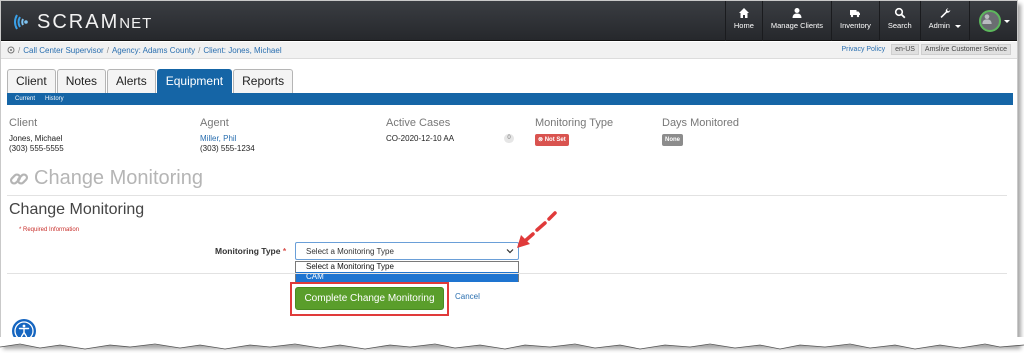 The width and height of the screenshot is (1024, 353). I want to click on cases-header: Active Cases, so click(418, 123).